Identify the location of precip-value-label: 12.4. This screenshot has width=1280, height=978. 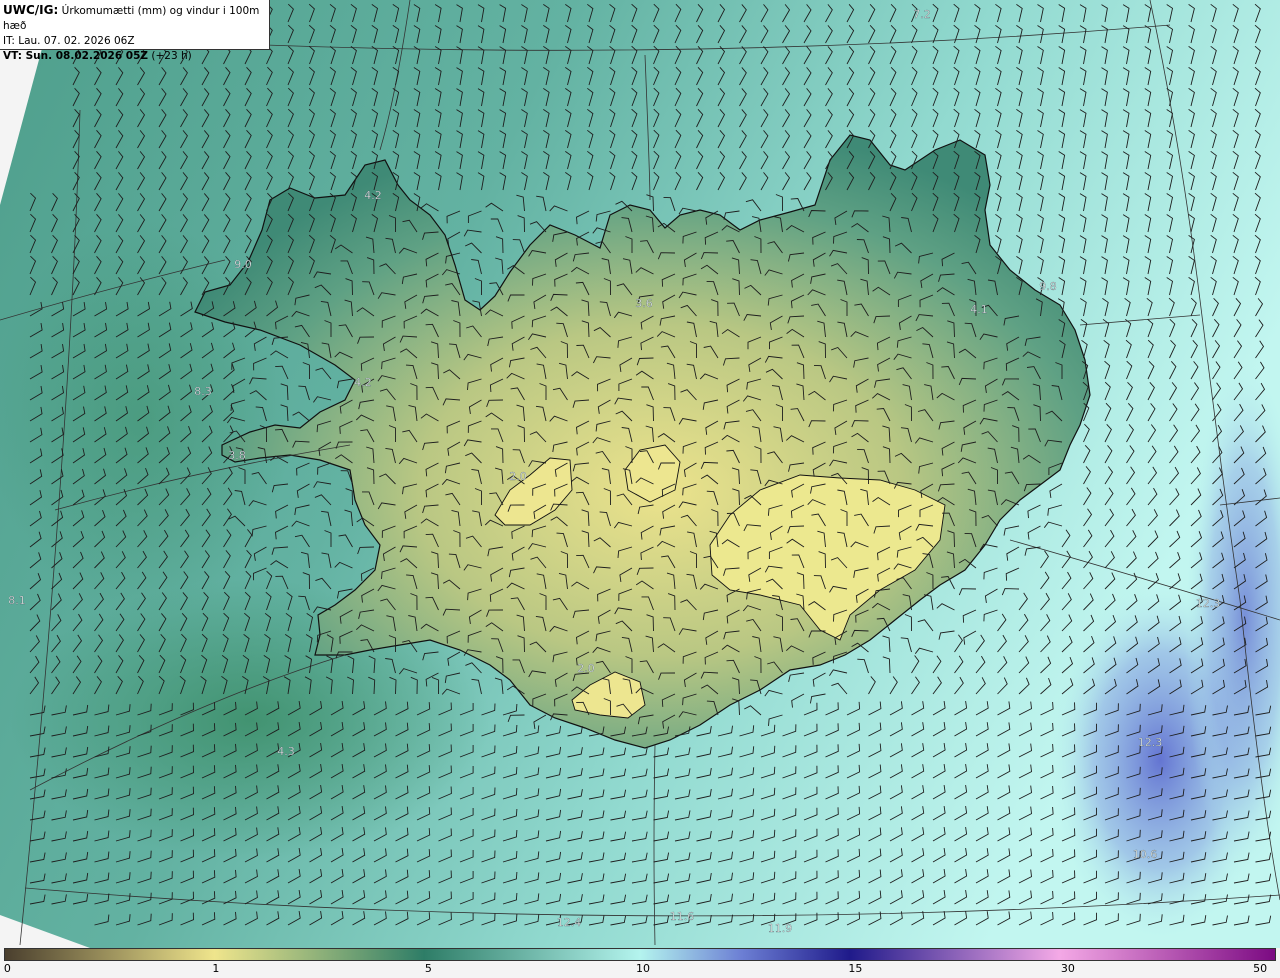
(569, 922).